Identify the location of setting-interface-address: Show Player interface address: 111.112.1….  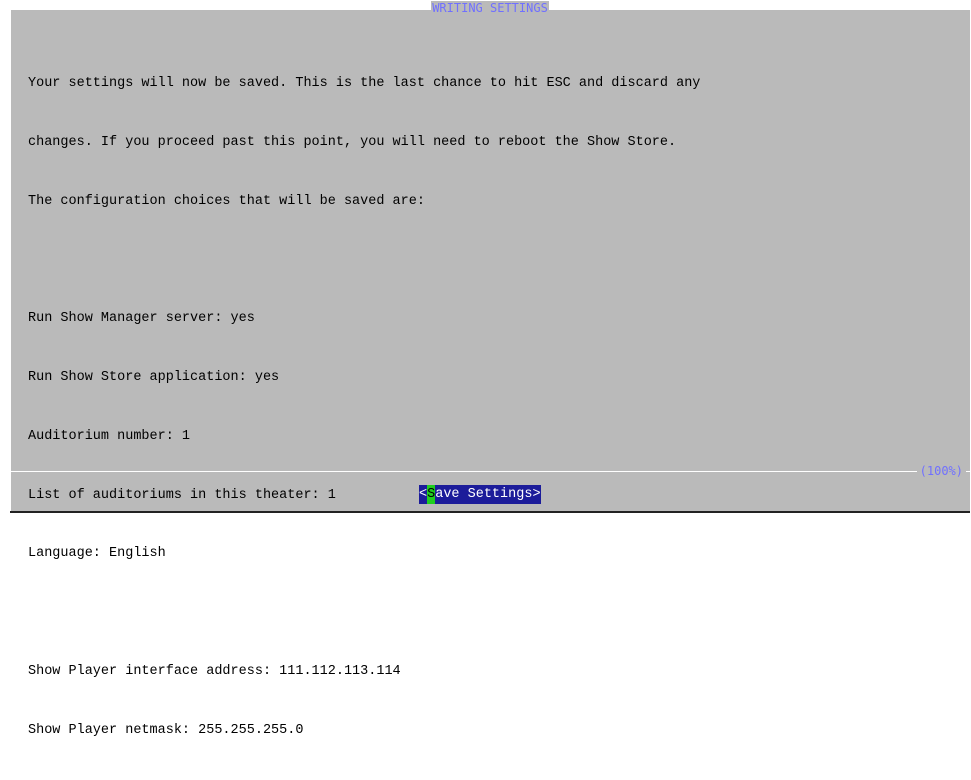
(214, 671).